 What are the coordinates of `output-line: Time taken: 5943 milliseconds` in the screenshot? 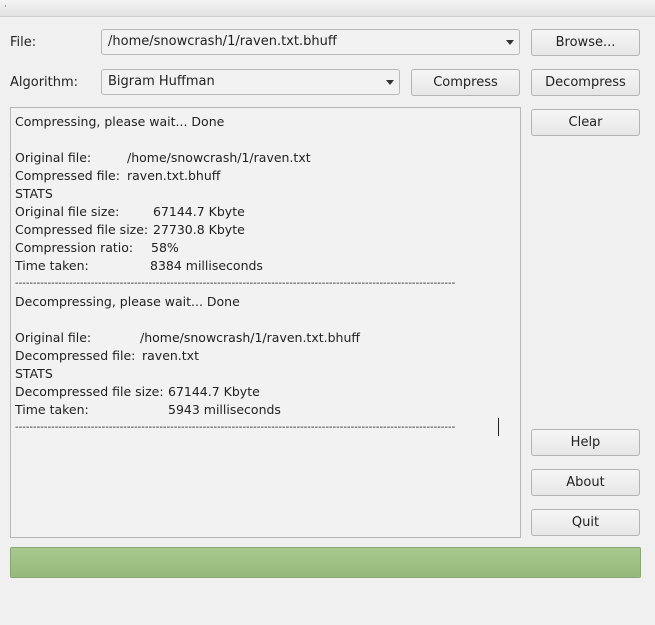 It's located at (267, 411).